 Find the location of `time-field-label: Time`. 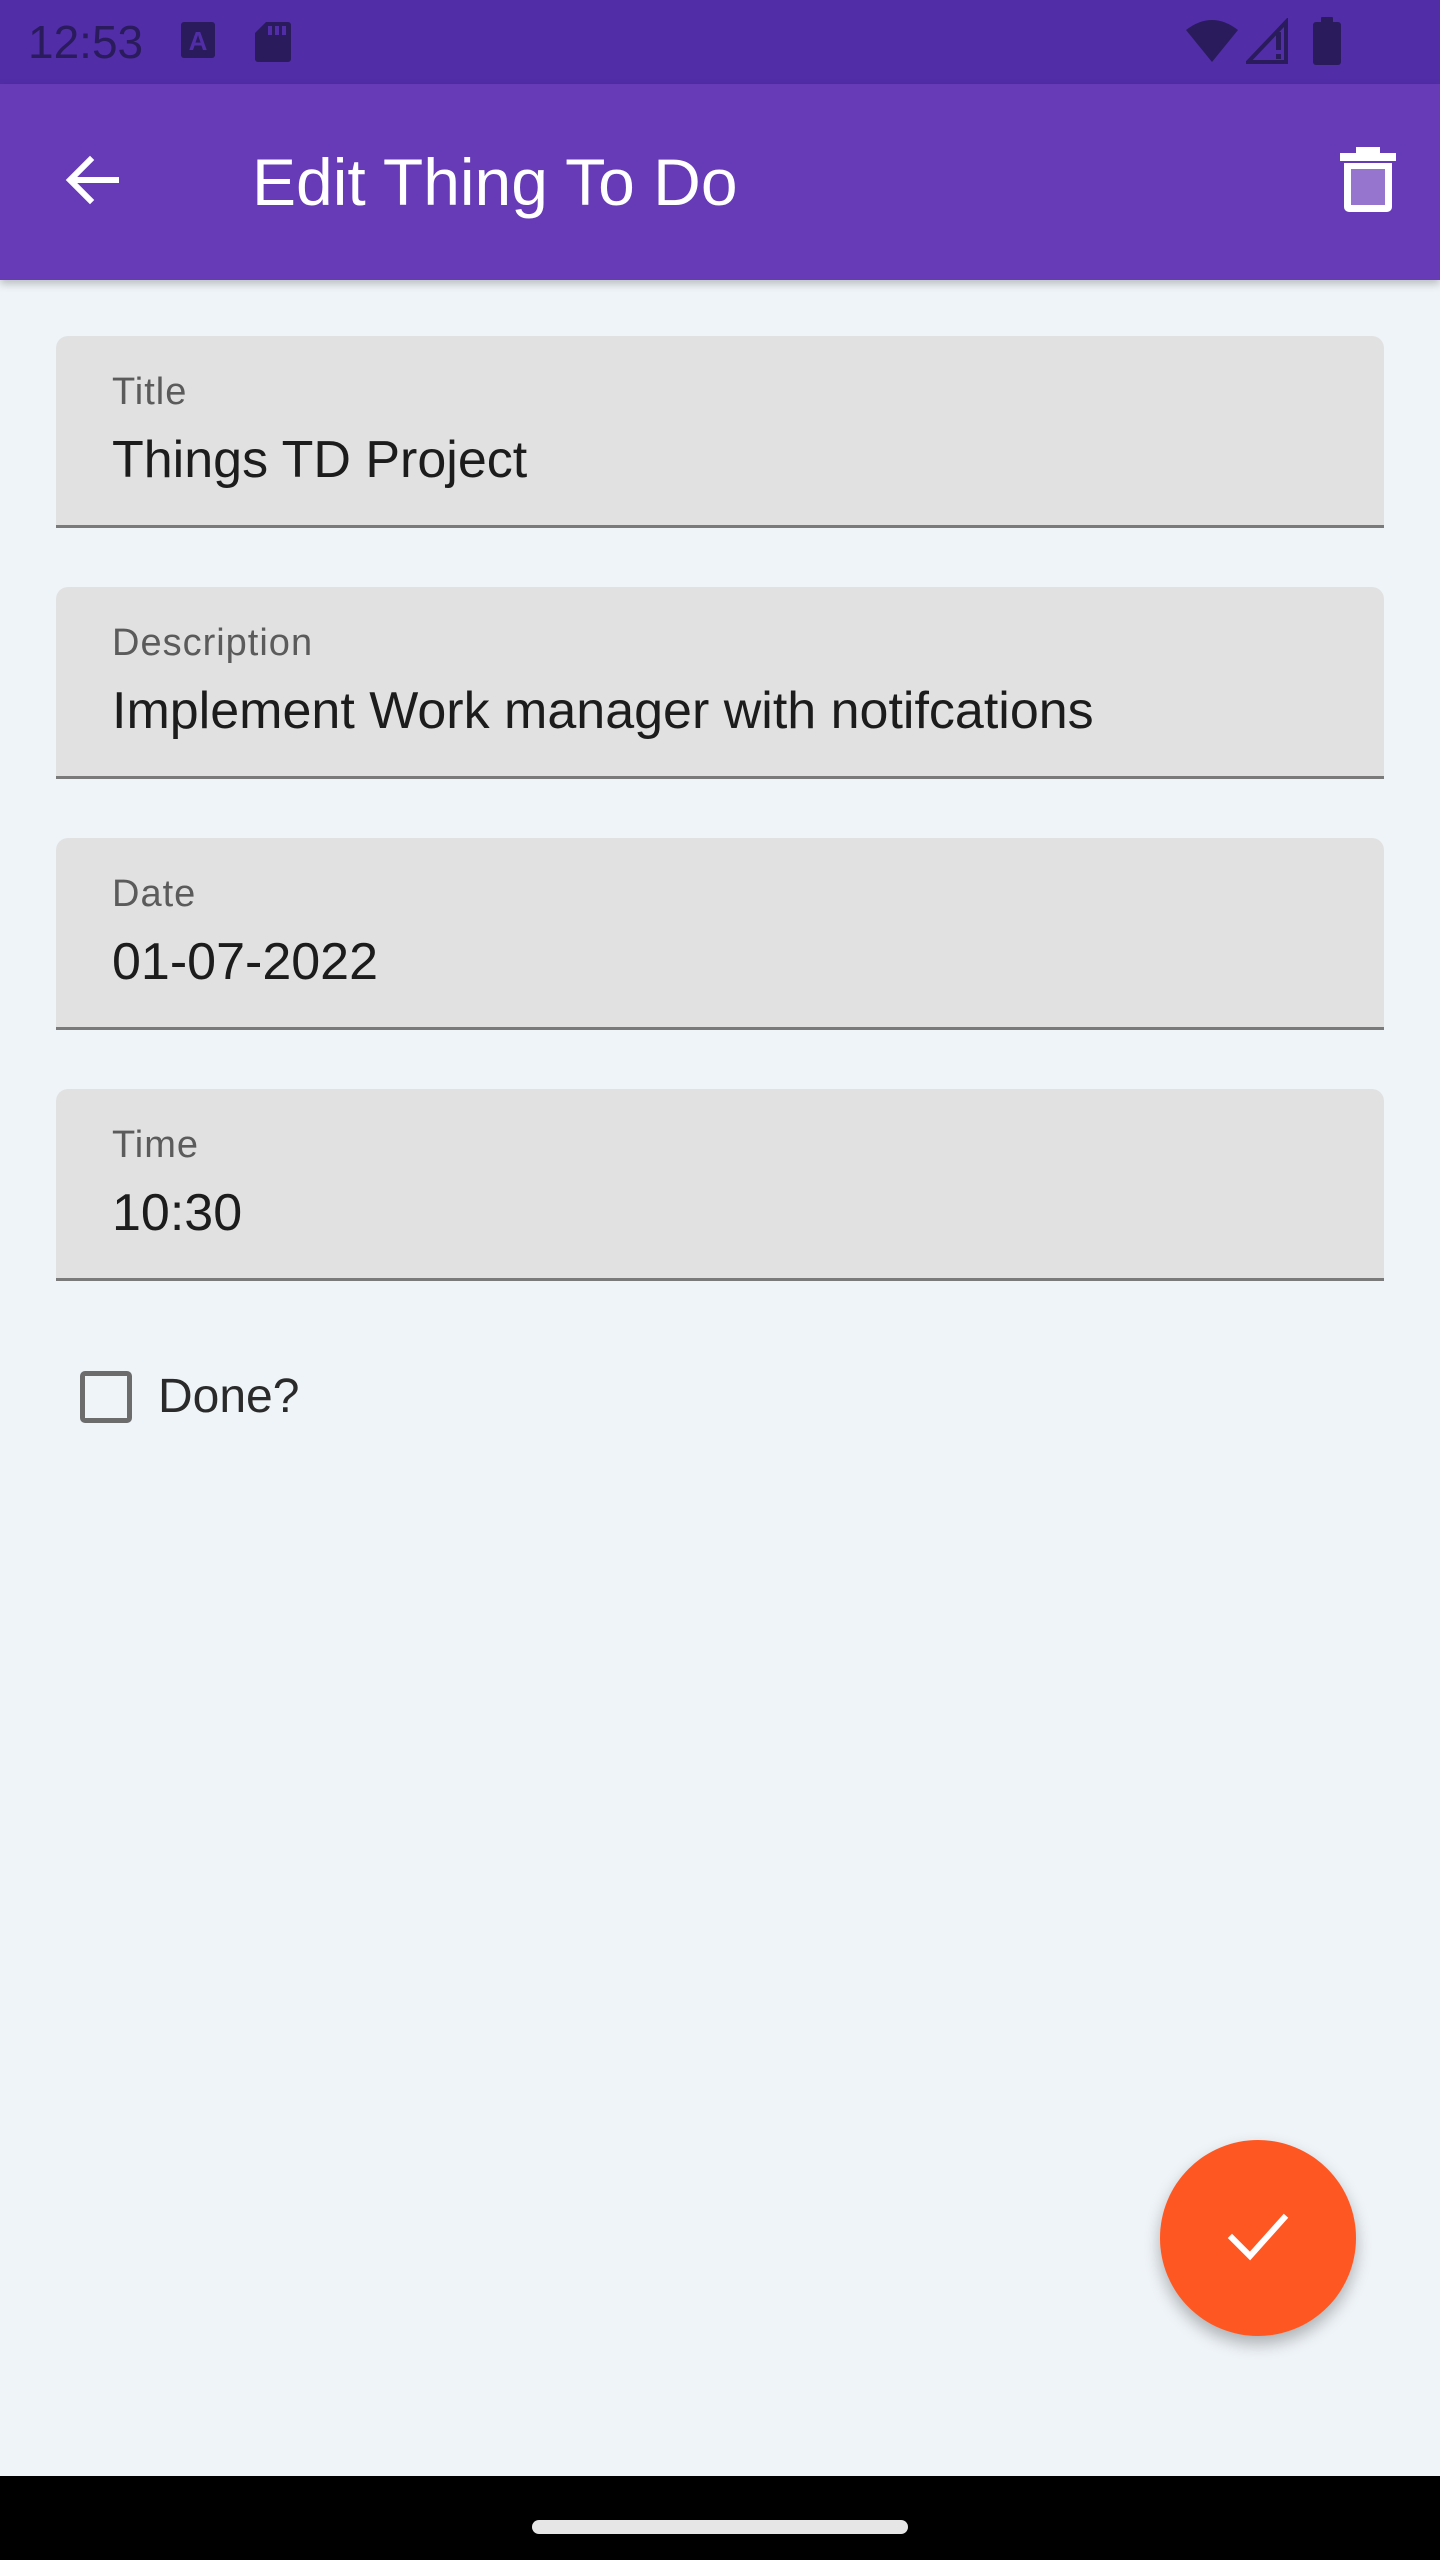

time-field-label: Time is located at coordinates (156, 1145).